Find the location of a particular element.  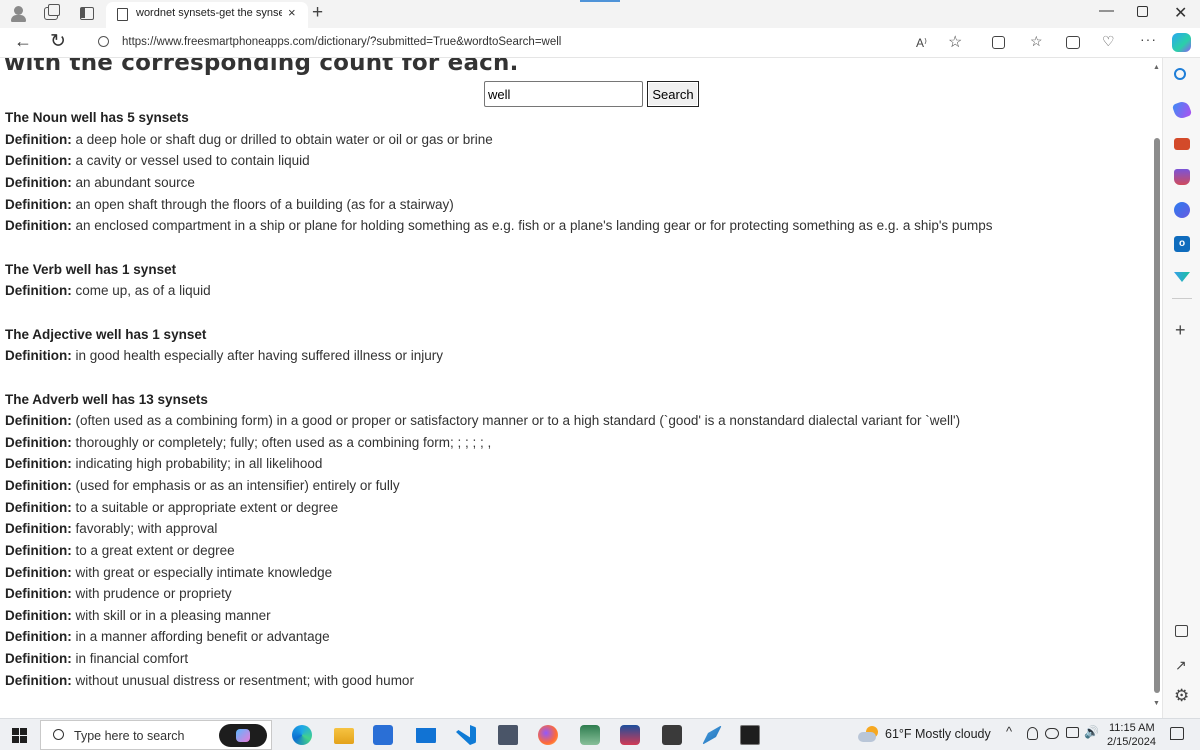

taskbar-search-placeholder: Type here to search is located at coordinates (129, 736).